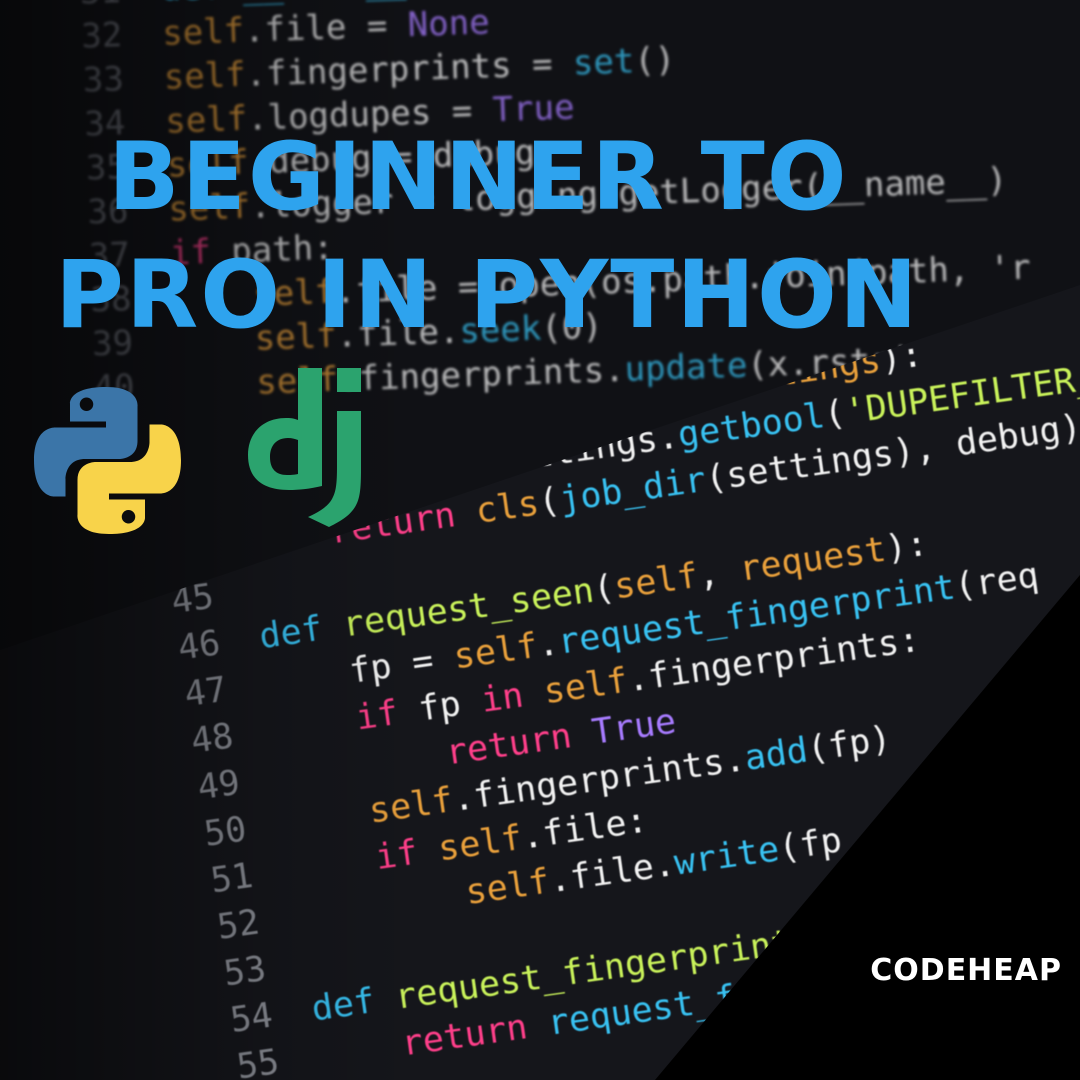 Image resolution: width=1080 pixels, height=1080 pixels. I want to click on code-token: (fp, so click(810, 845).